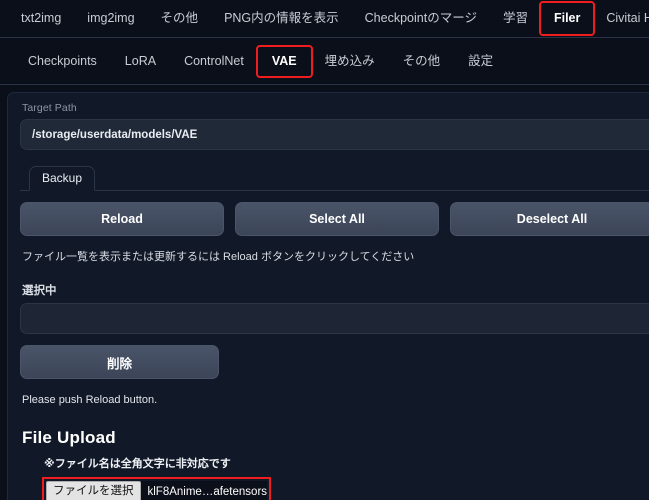 The image size is (649, 500). I want to click on tab-checkpoint-merger: Checkpointのマージ, so click(421, 18).